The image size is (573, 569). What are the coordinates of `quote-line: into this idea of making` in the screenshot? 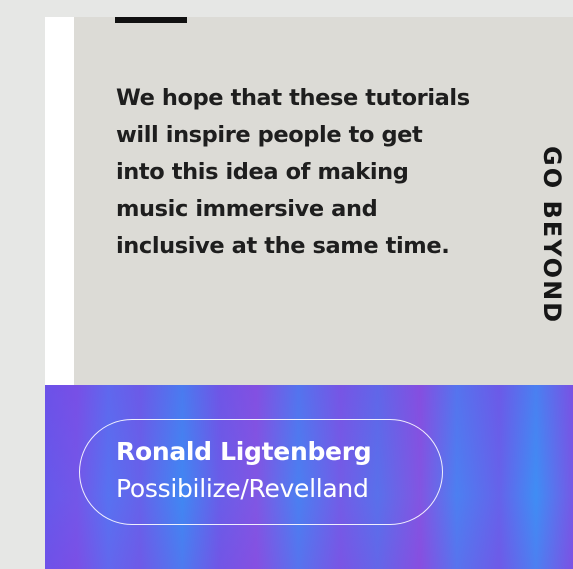 It's located at (262, 172).